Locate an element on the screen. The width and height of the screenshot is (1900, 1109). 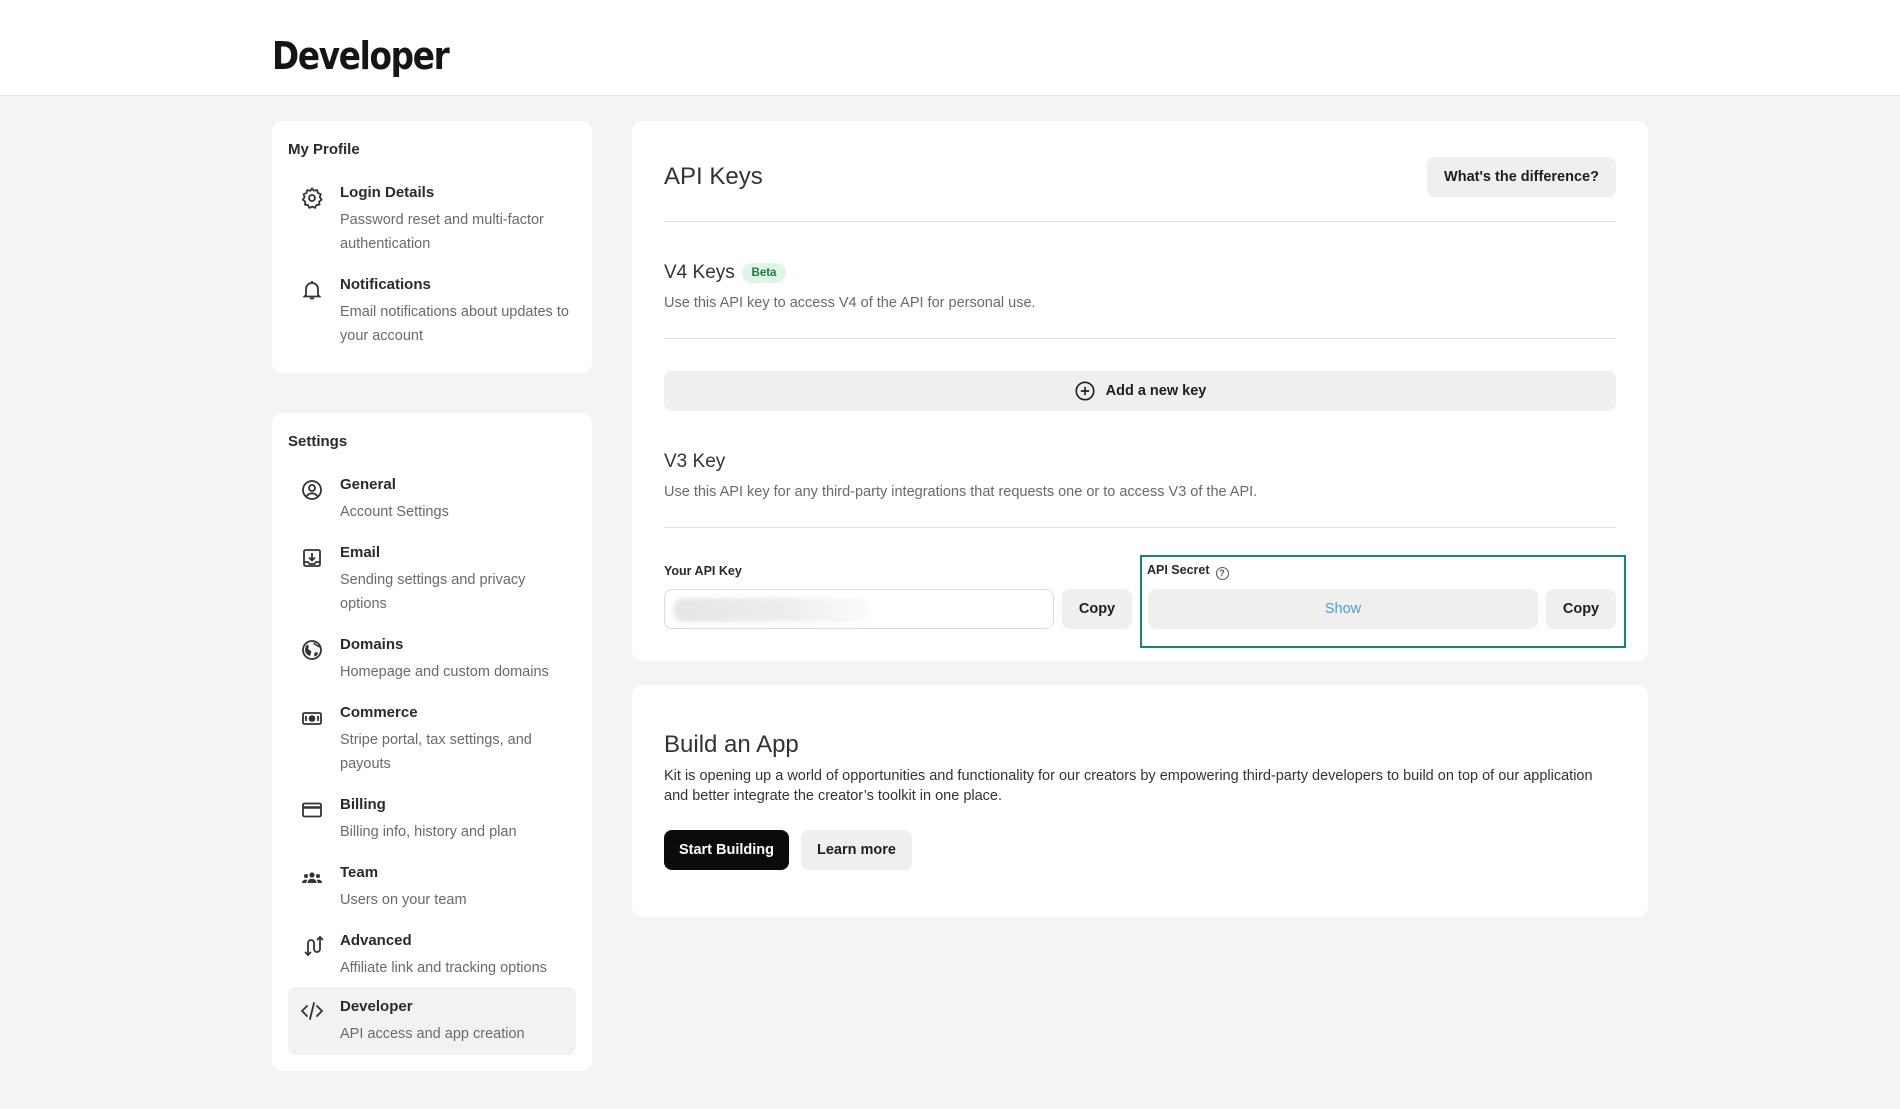
sidebar-item-description: Users on your team is located at coordinates (403, 900).